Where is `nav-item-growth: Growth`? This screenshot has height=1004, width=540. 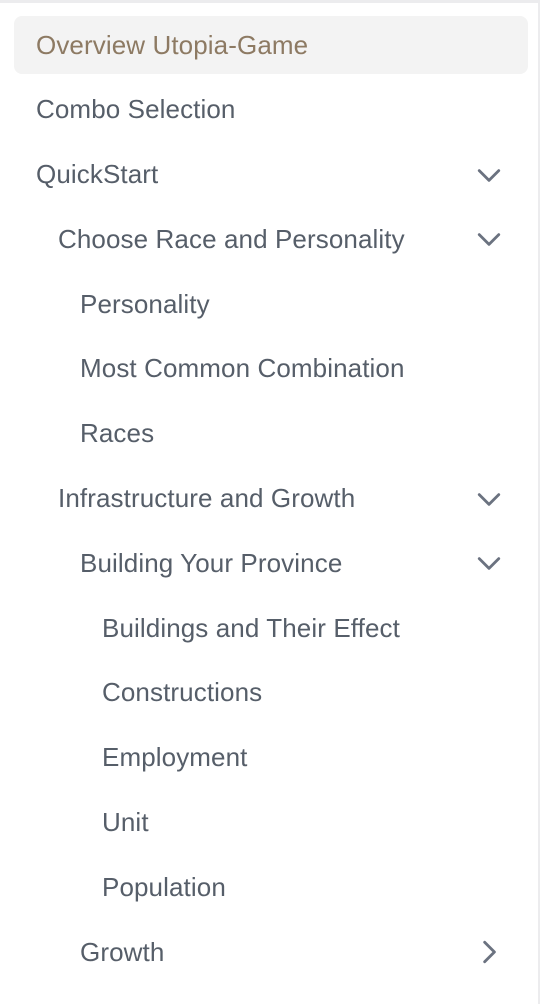
nav-item-growth: Growth is located at coordinates (271, 952).